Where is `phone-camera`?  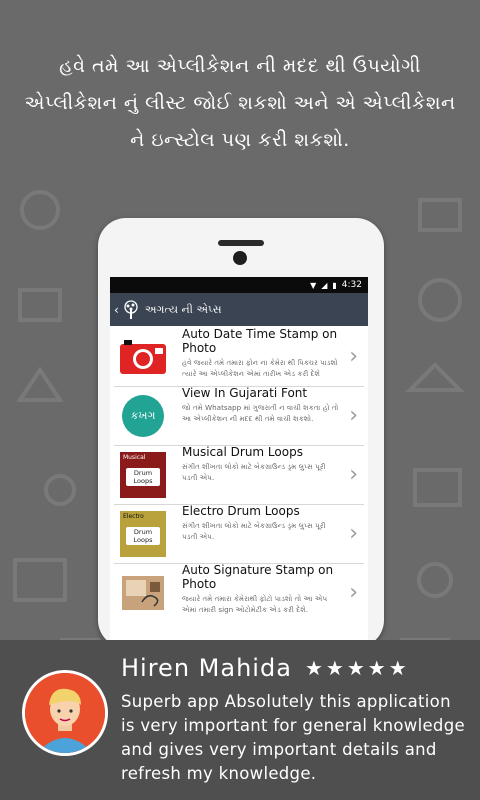 phone-camera is located at coordinates (240, 258).